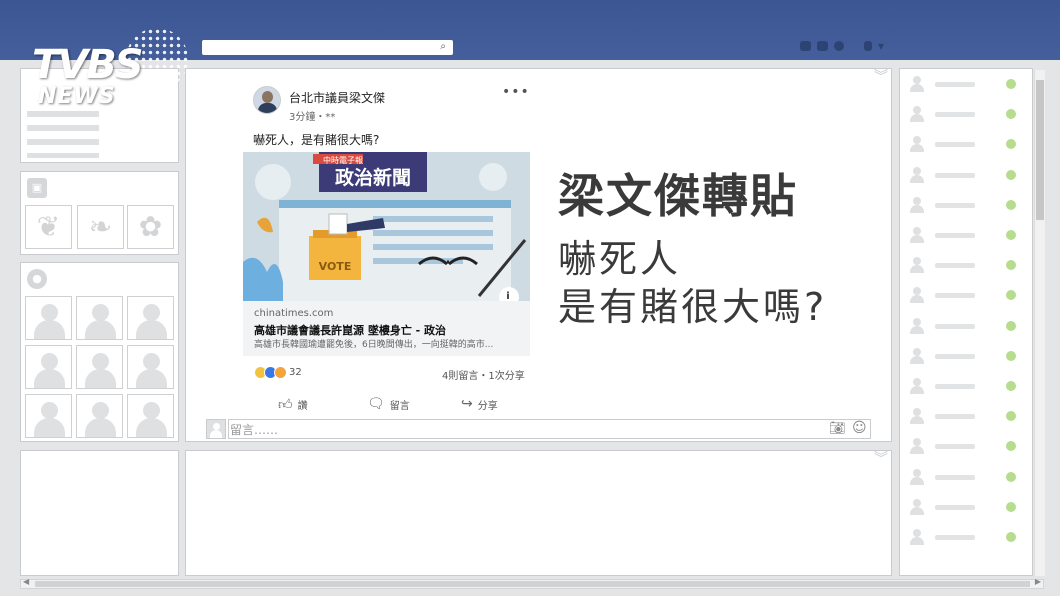 The image size is (1060, 596). What do you see at coordinates (881, 46) in the screenshot?
I see `chevron-down-icon: ▼` at bounding box center [881, 46].